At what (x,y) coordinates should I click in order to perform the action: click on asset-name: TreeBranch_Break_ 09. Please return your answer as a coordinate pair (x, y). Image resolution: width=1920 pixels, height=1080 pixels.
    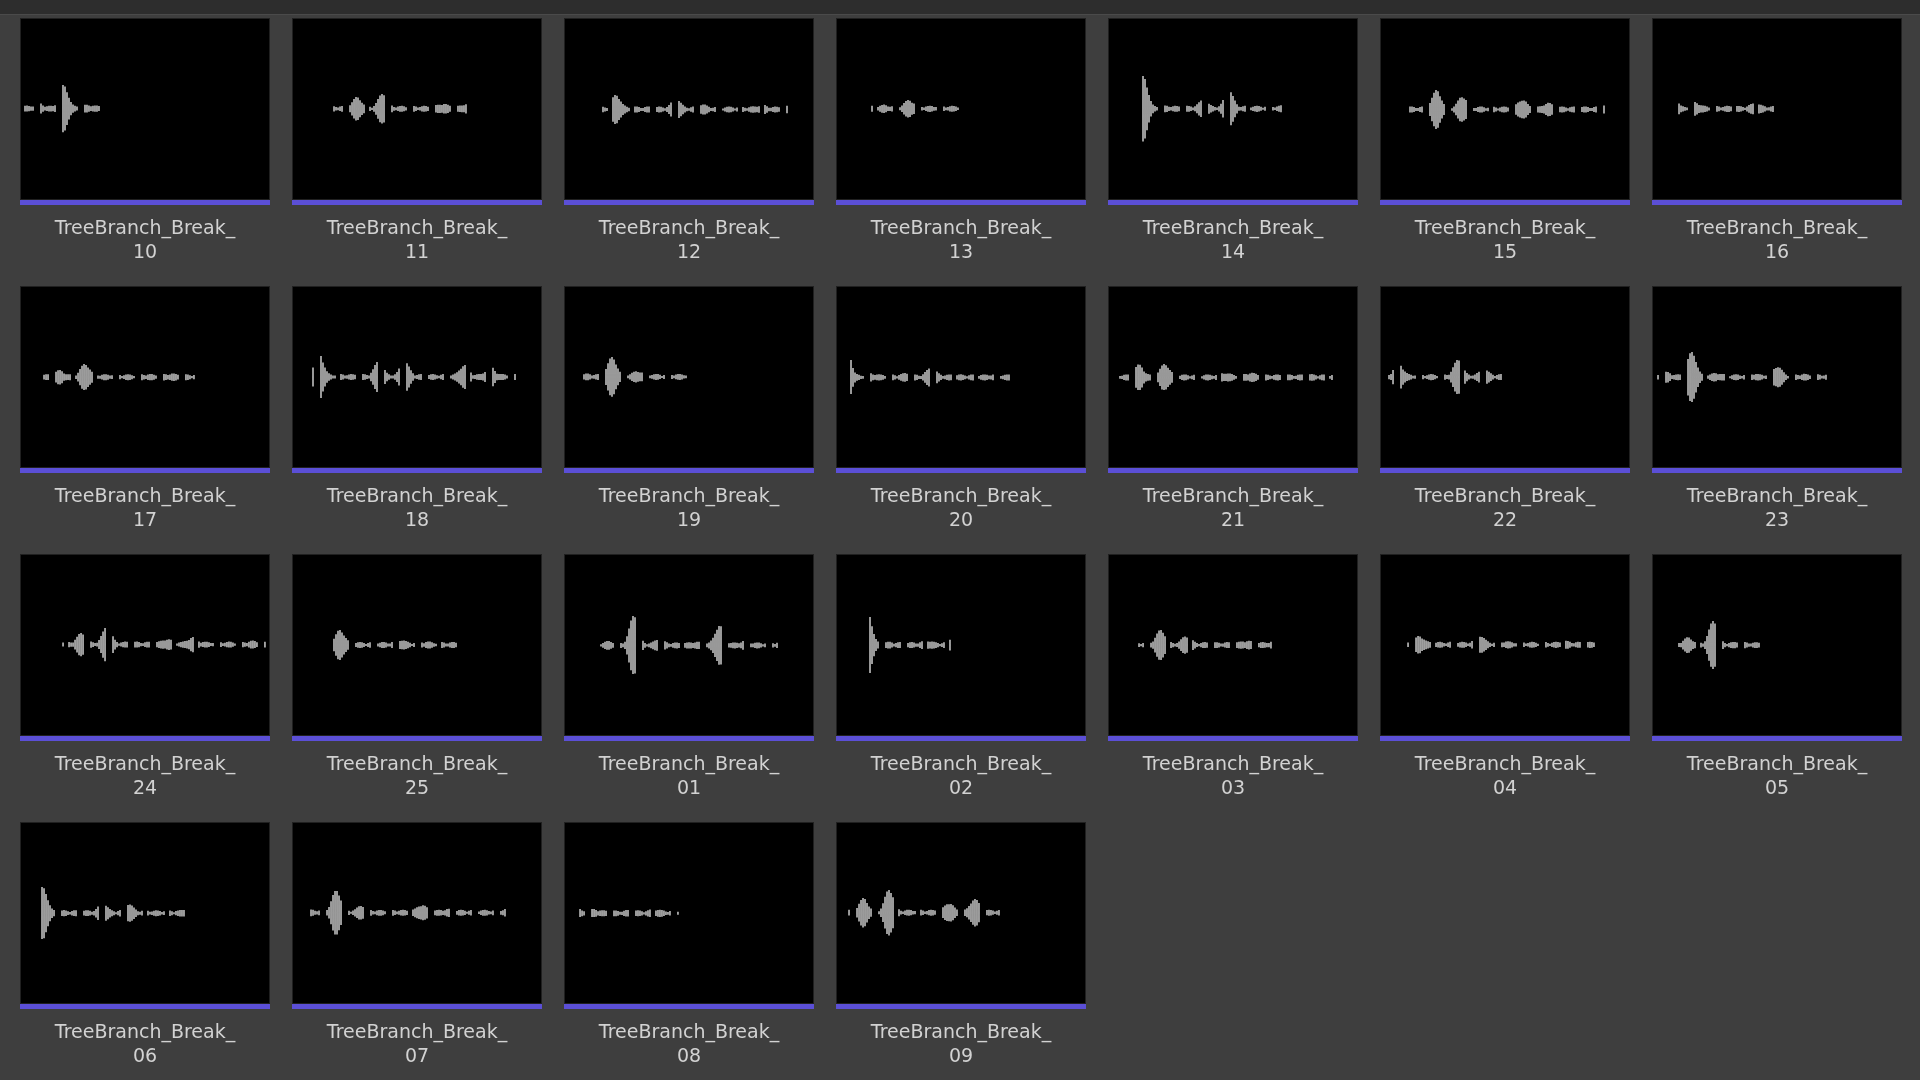
    Looking at the image, I should click on (961, 1043).